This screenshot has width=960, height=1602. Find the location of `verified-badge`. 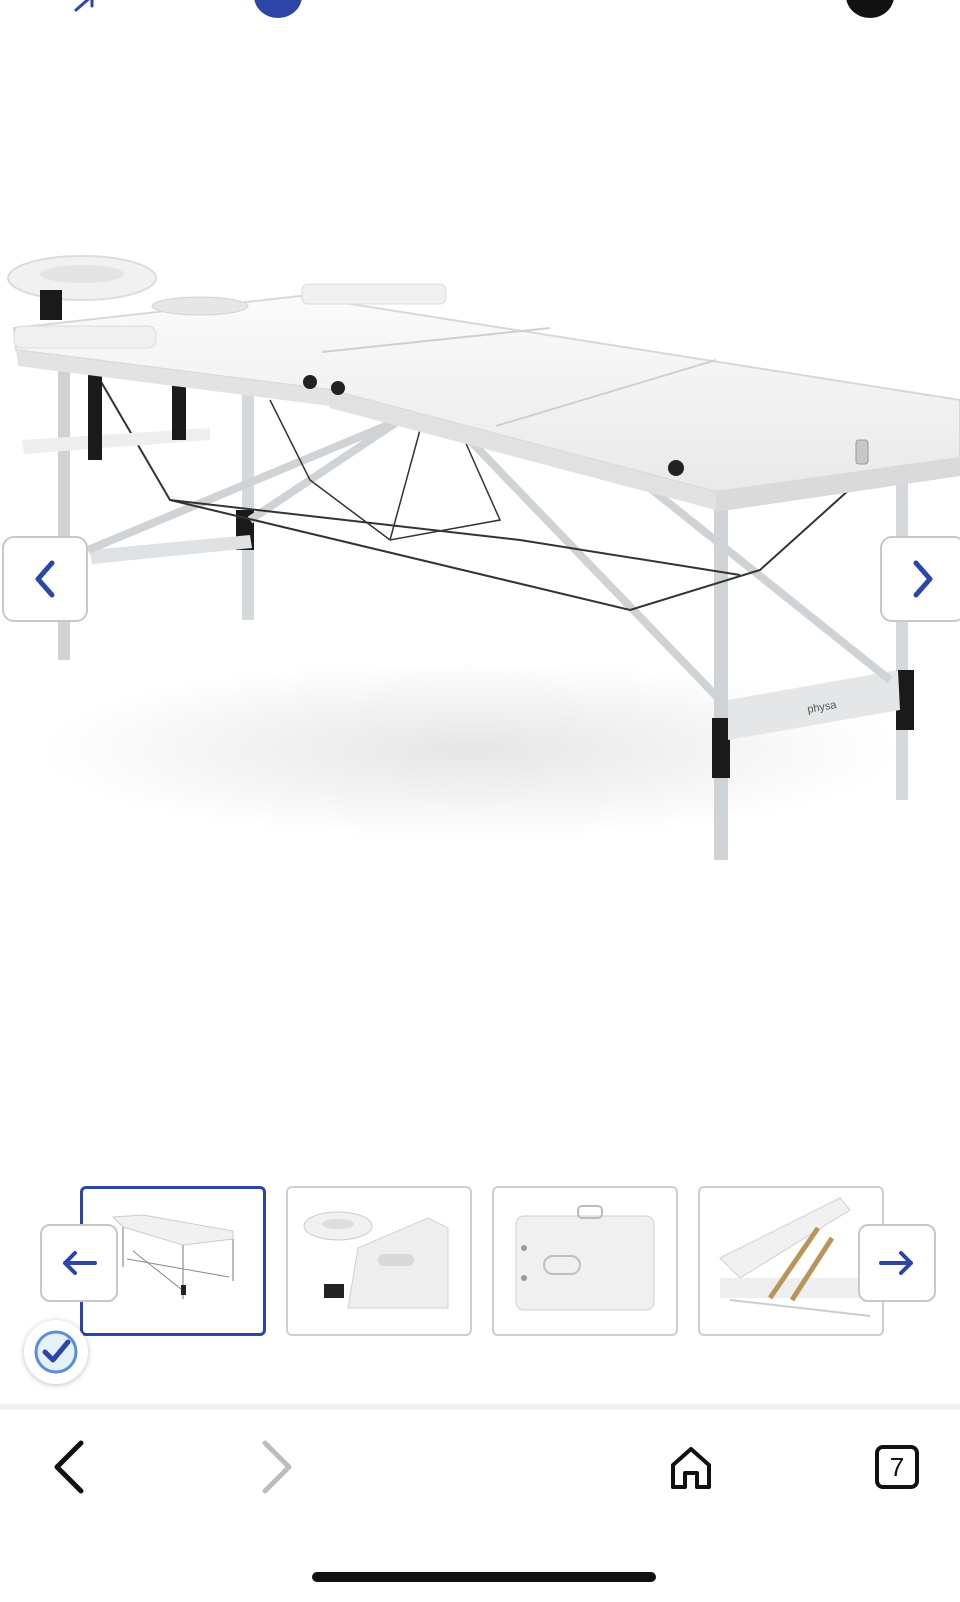

verified-badge is located at coordinates (56, 1352).